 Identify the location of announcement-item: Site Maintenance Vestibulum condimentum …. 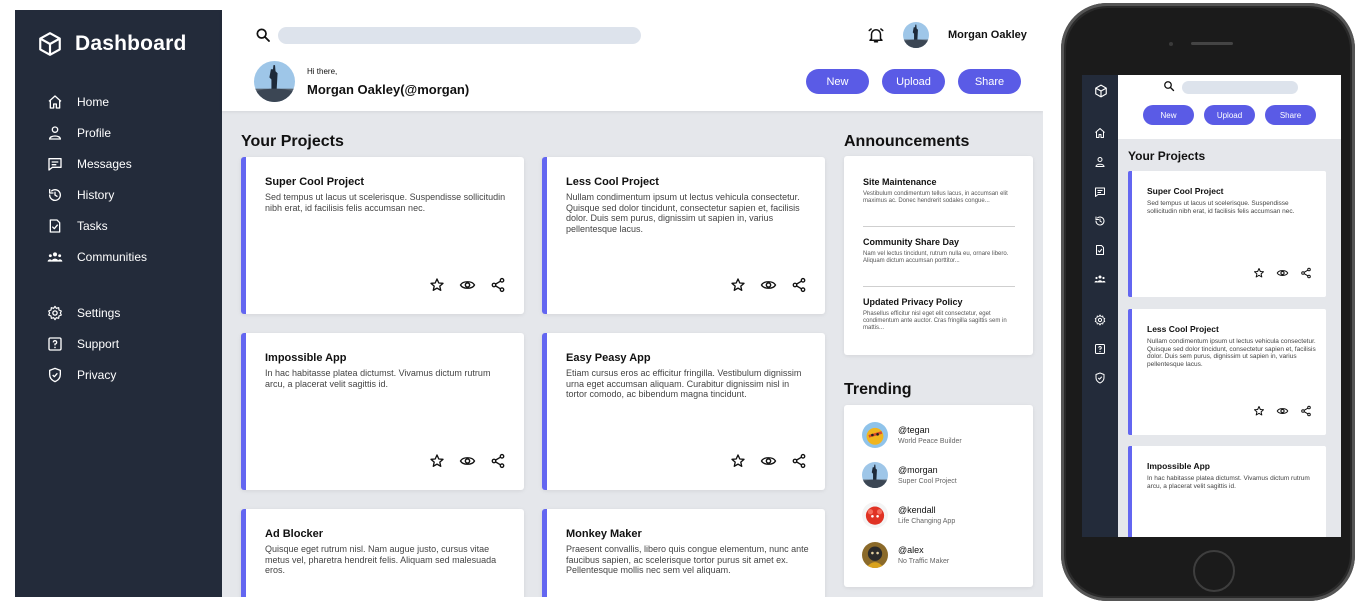
(939, 191).